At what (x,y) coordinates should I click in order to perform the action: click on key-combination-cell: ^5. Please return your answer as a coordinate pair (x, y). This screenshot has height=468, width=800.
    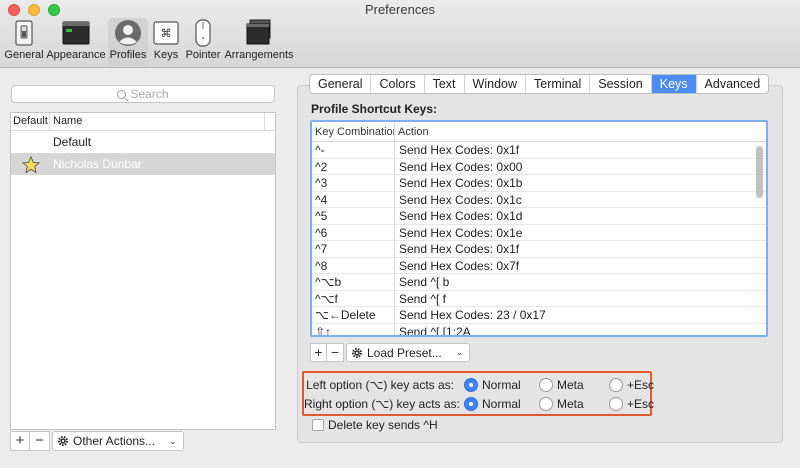
    Looking at the image, I should click on (353, 216).